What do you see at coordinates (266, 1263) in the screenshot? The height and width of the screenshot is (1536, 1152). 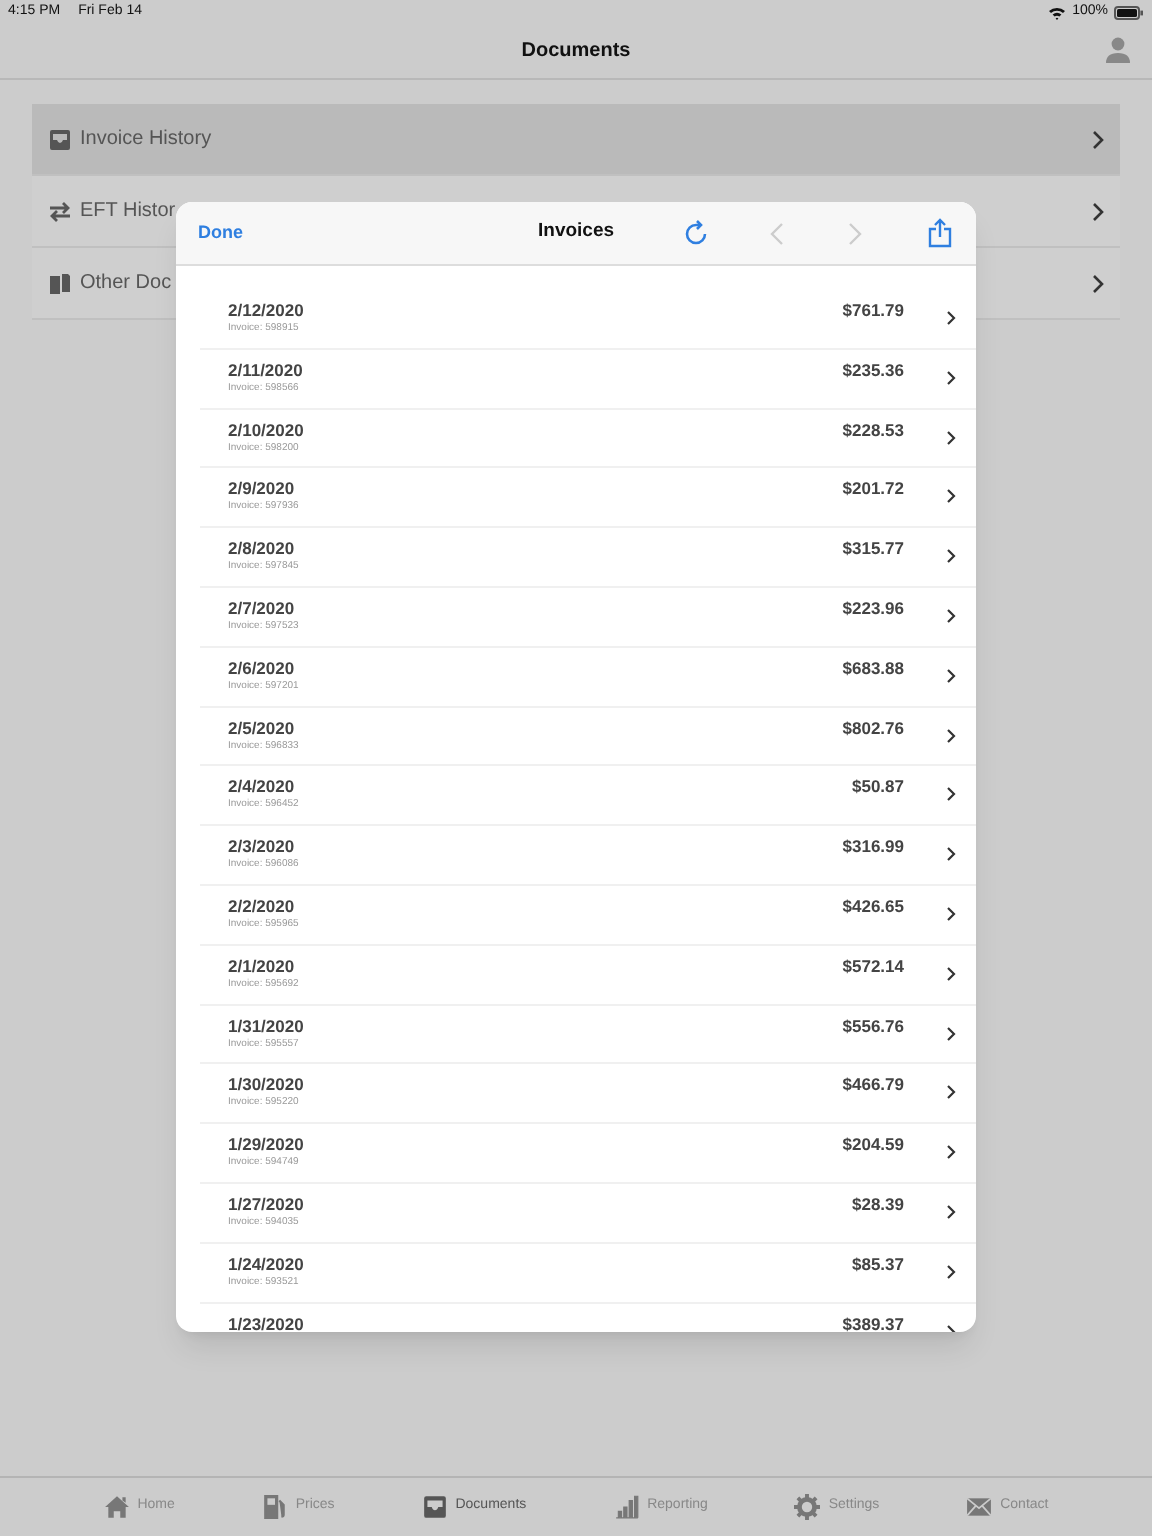 I see `invoice-date: 1/24/2020` at bounding box center [266, 1263].